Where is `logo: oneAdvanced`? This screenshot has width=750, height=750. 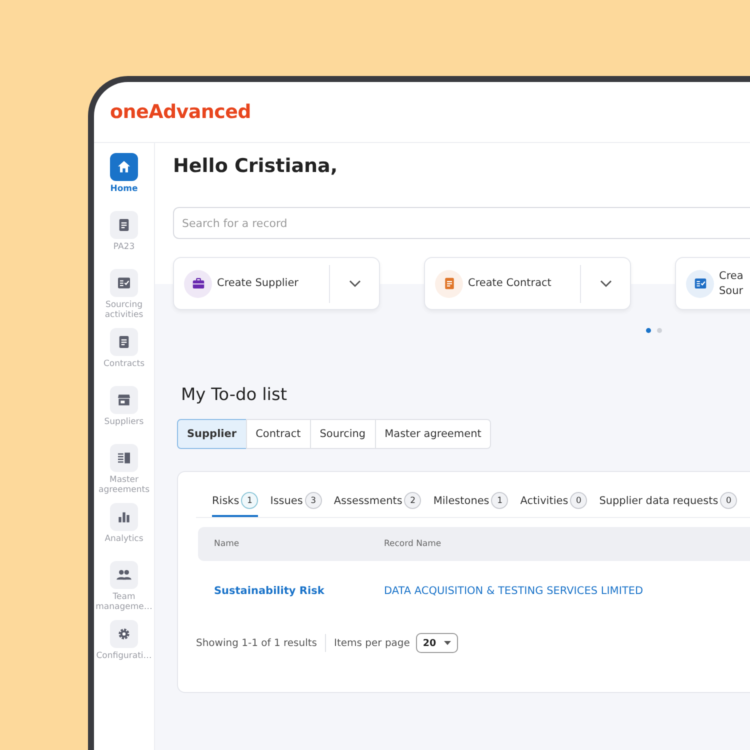
logo: oneAdvanced is located at coordinates (180, 112).